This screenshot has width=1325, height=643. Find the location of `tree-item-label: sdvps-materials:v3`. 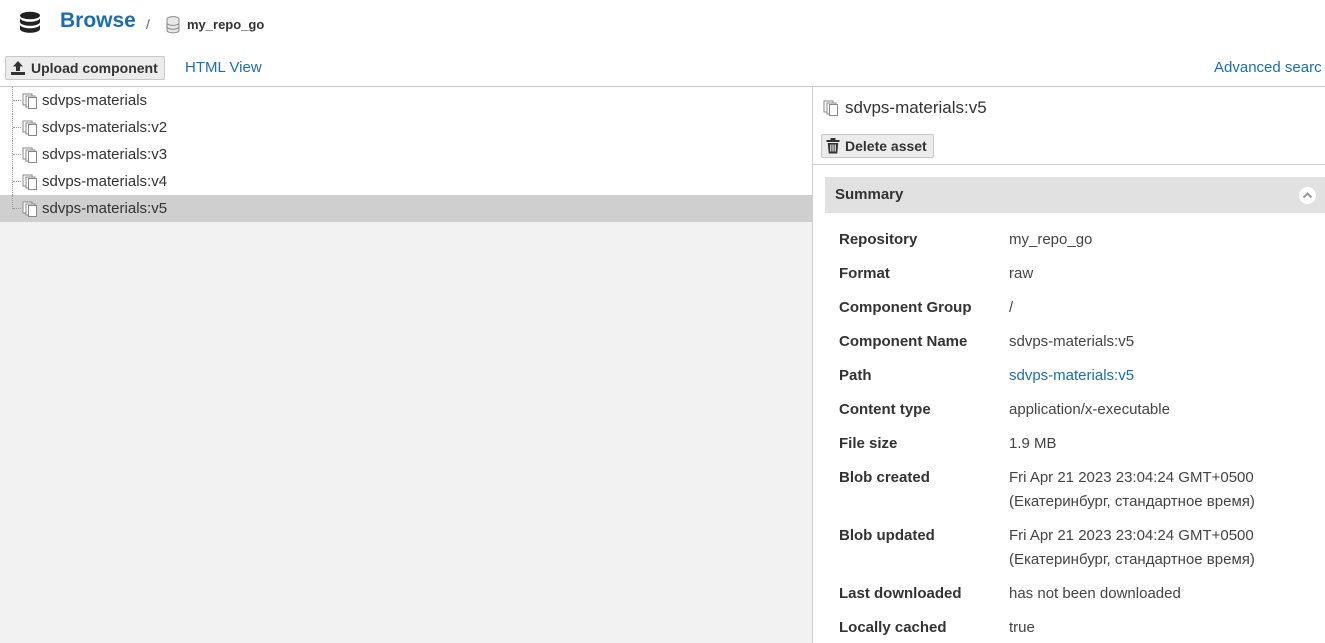

tree-item-label: sdvps-materials:v3 is located at coordinates (105, 154).